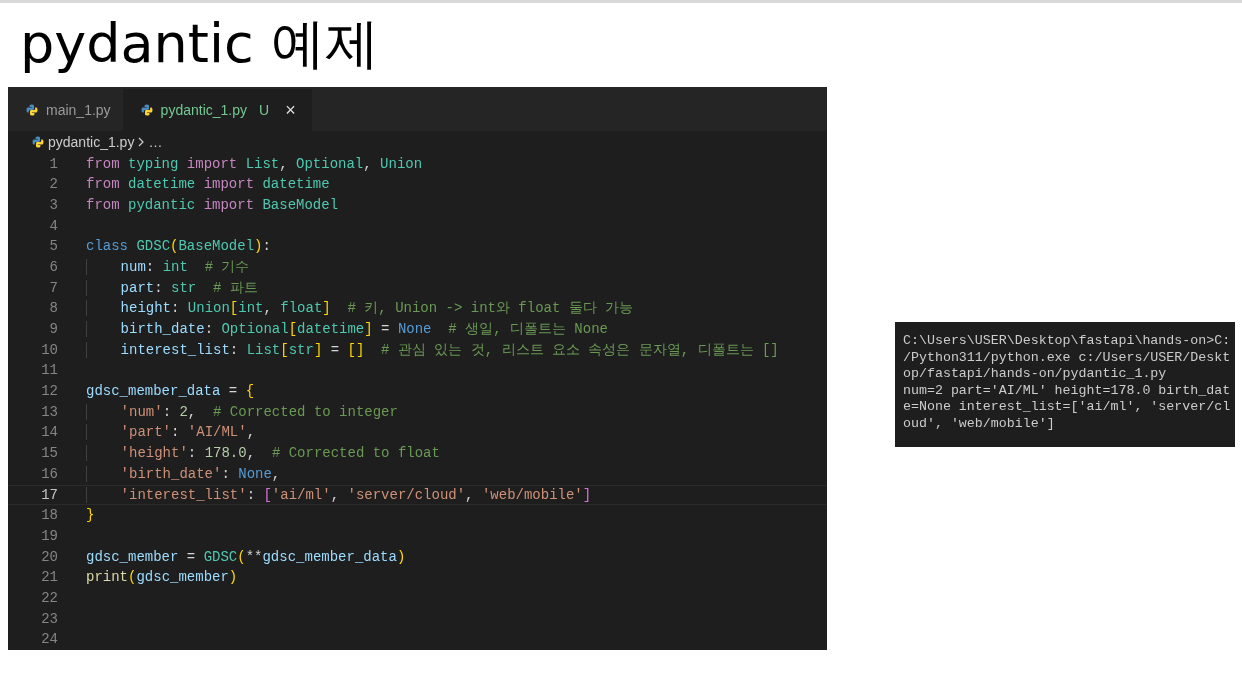 Image resolution: width=1242 pixels, height=677 pixels. What do you see at coordinates (49, 536) in the screenshot?
I see `line-number: 19` at bounding box center [49, 536].